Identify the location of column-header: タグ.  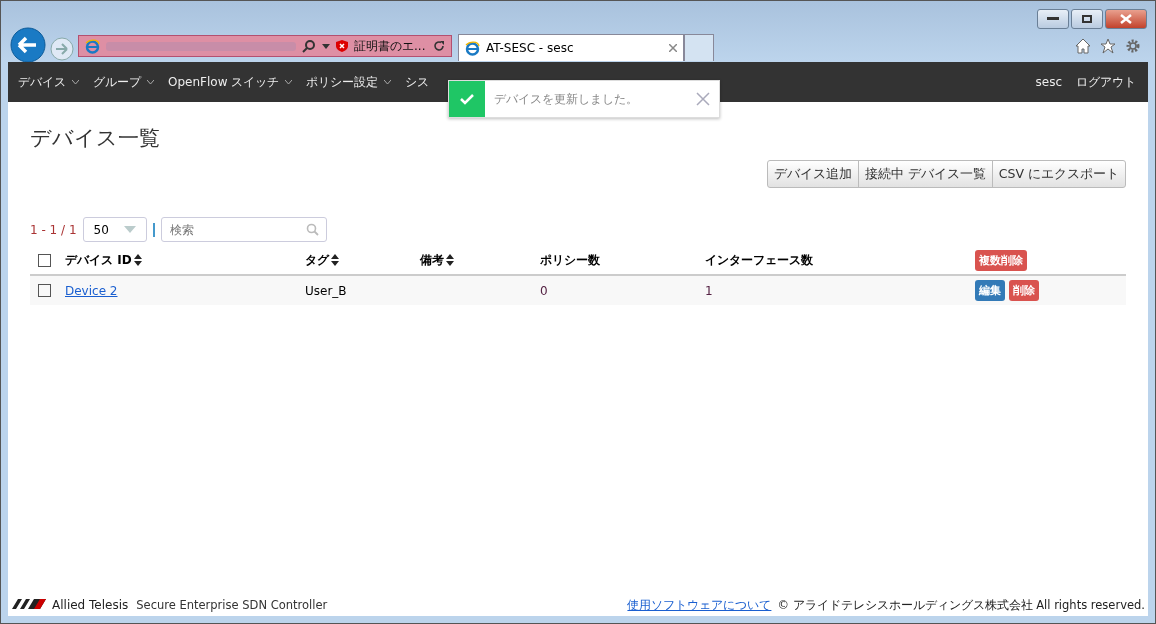
(317, 260).